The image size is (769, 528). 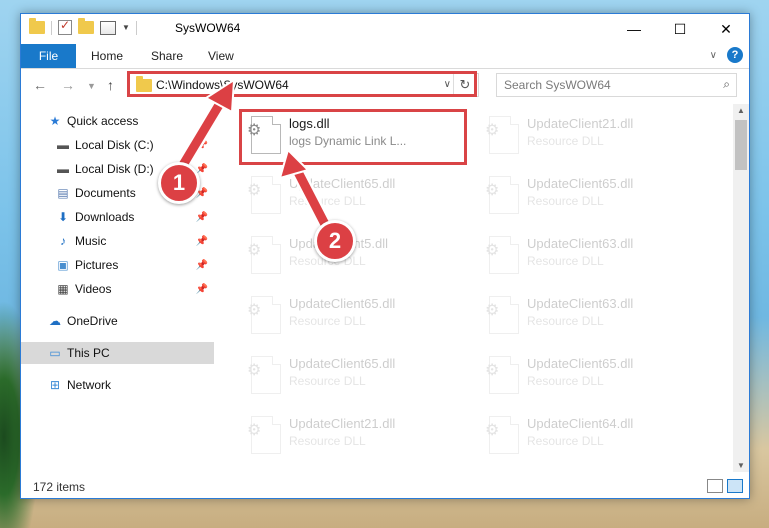 I want to click on ribbon-right-controls: ∨ ?, so click(x=726, y=55).